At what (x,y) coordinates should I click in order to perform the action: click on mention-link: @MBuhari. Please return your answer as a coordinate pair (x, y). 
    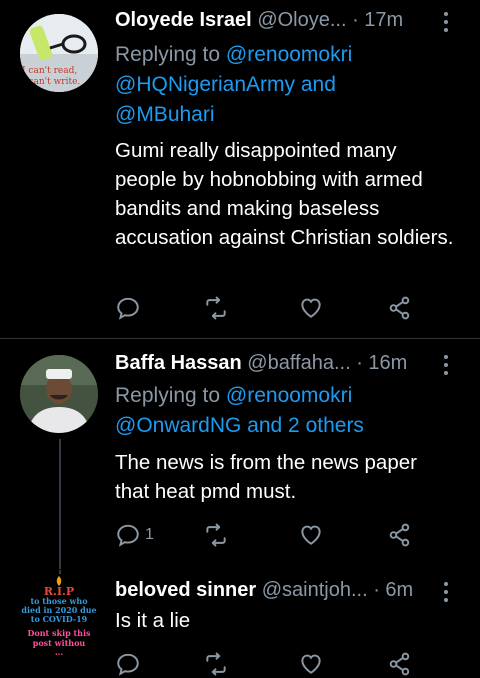
    Looking at the image, I should click on (165, 114).